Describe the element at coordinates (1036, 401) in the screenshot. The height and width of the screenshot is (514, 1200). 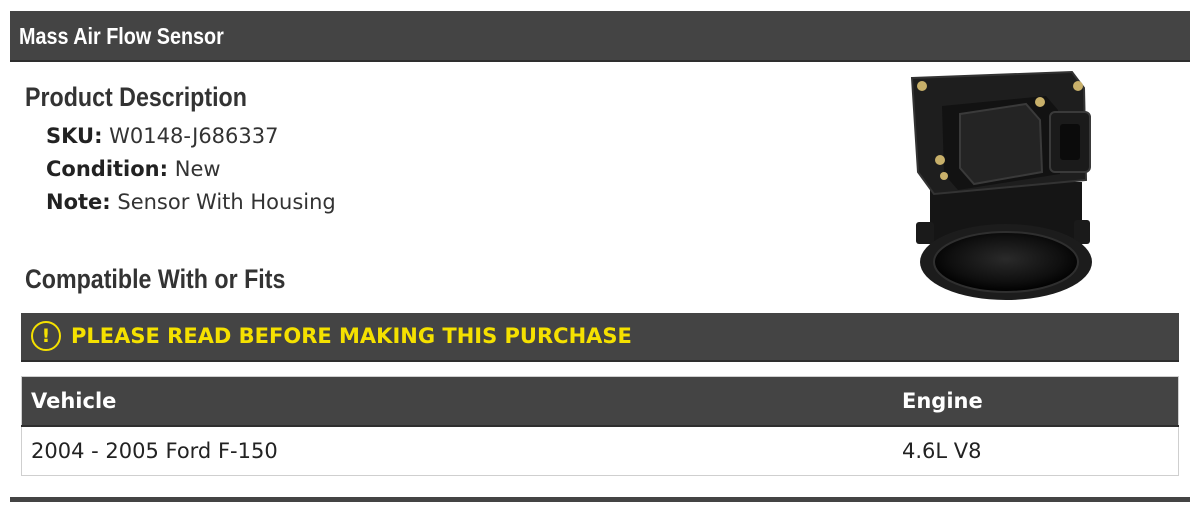
I see `engine-column-header: Engine` at that location.